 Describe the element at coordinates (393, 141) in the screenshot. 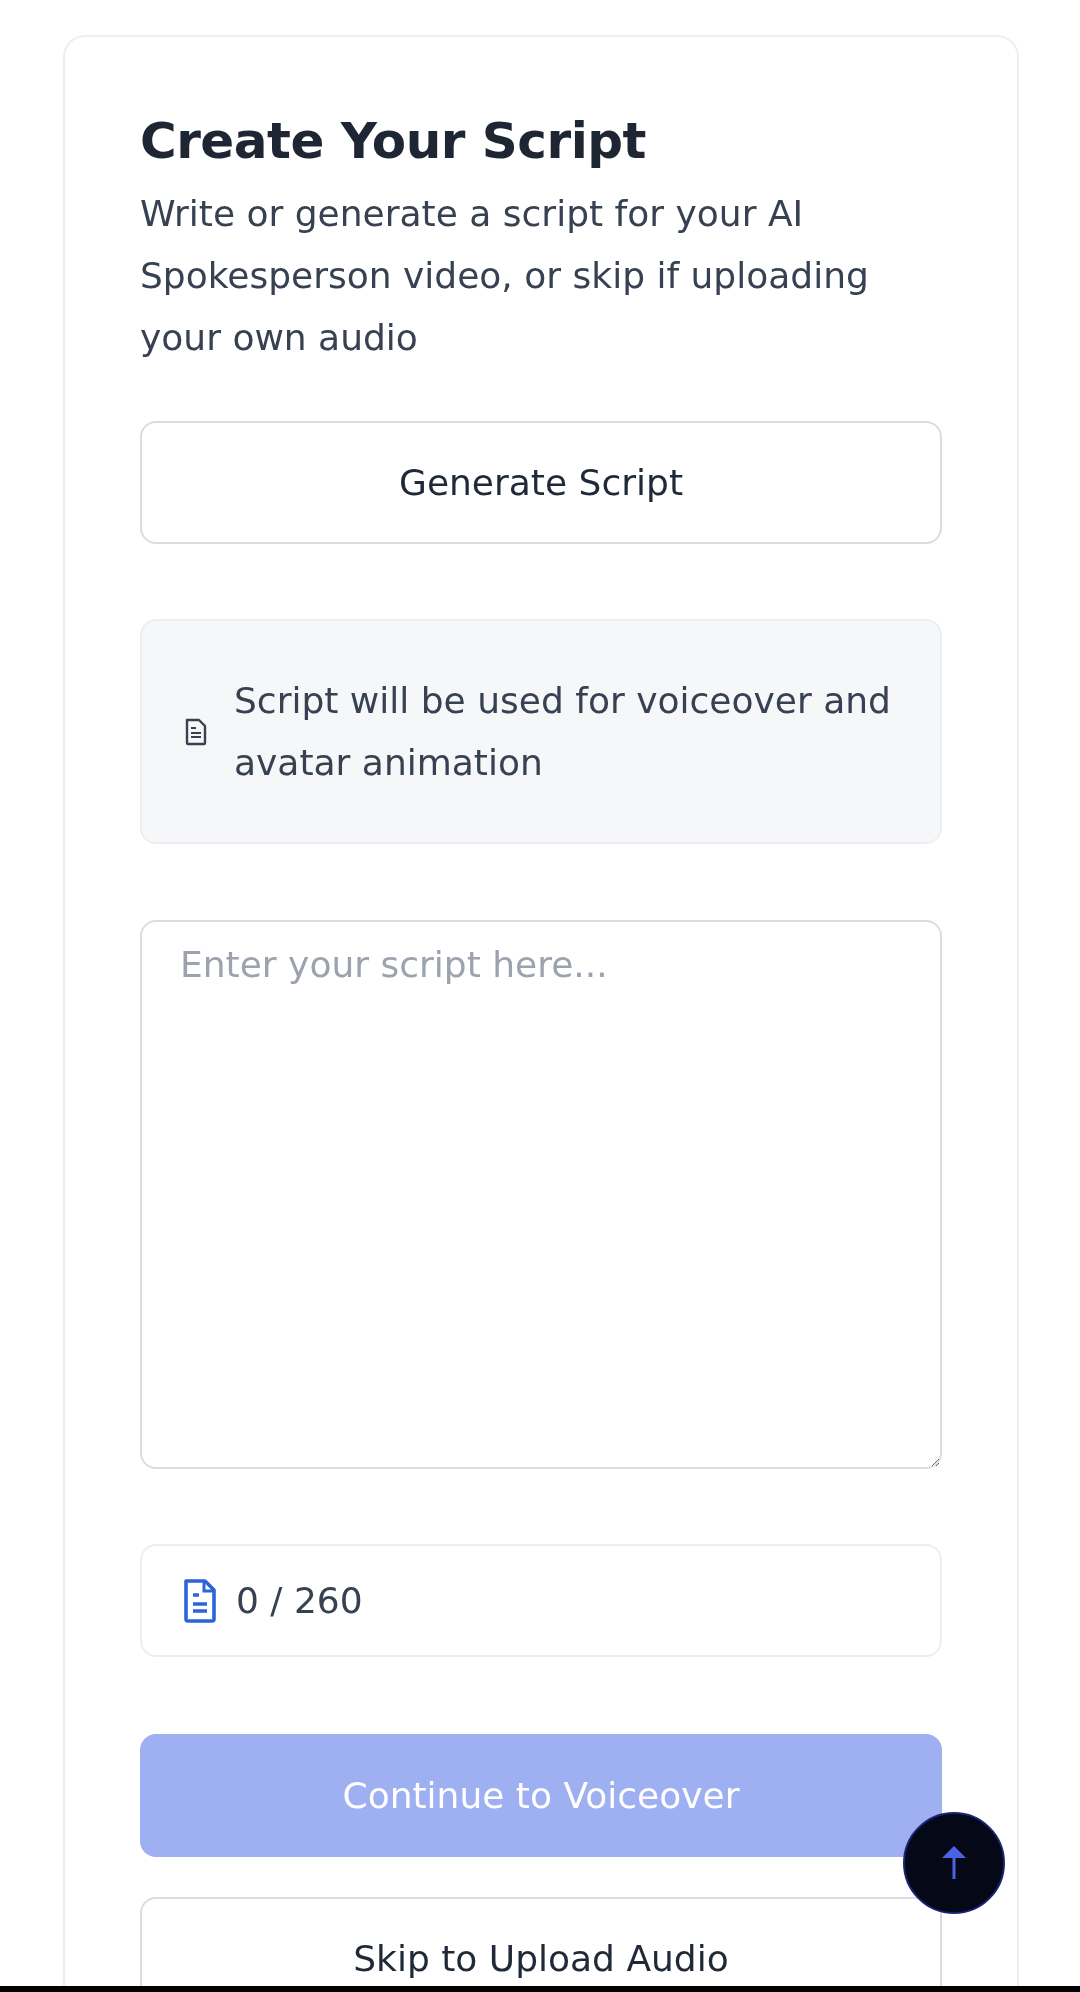

I see `page-title: Create Your Script` at that location.